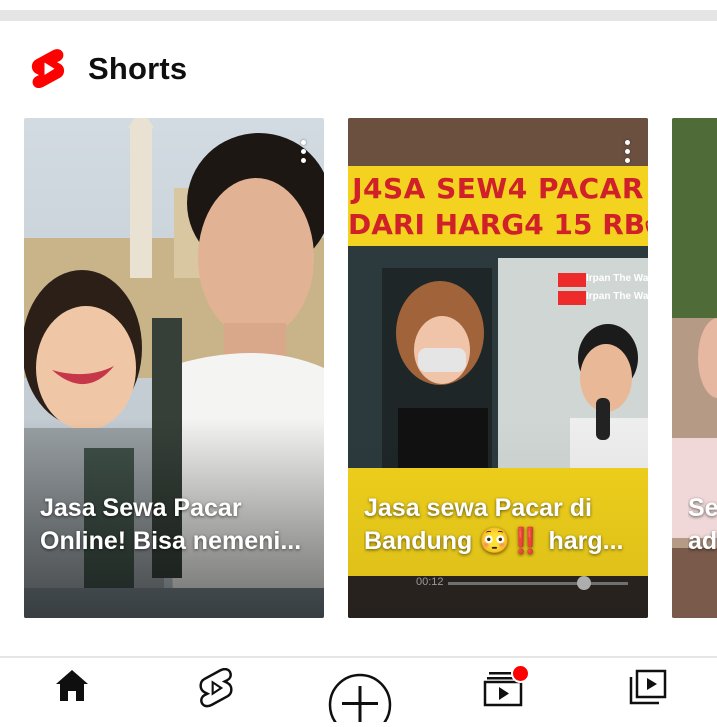 Image resolution: width=717 pixels, height=727 pixels. What do you see at coordinates (520, 673) in the screenshot?
I see `notification-badge` at bounding box center [520, 673].